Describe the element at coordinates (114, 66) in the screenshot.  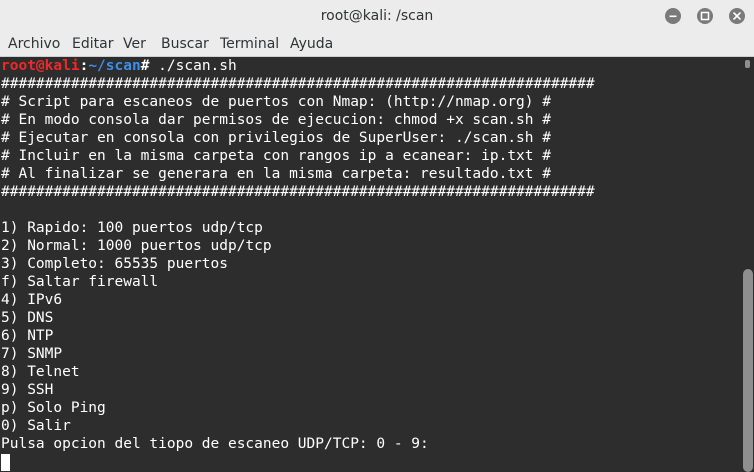
I see `prompt-path: ~/scan` at that location.